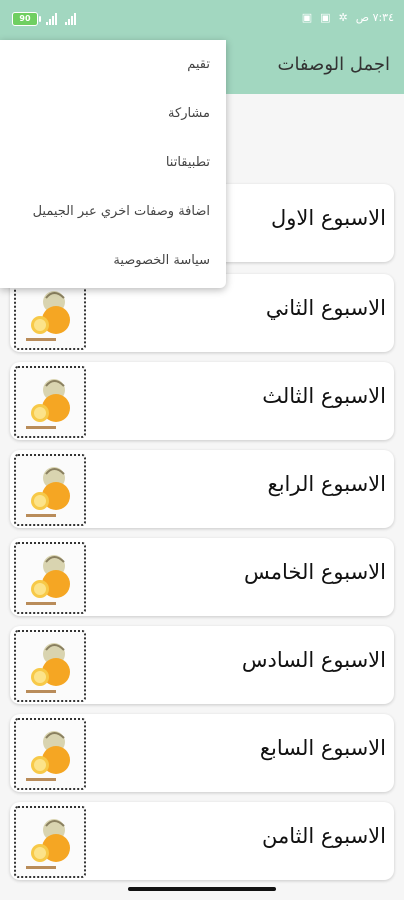 This screenshot has width=404, height=900. What do you see at coordinates (324, 396) in the screenshot?
I see `week-title: الاسبوع الثالث` at bounding box center [324, 396].